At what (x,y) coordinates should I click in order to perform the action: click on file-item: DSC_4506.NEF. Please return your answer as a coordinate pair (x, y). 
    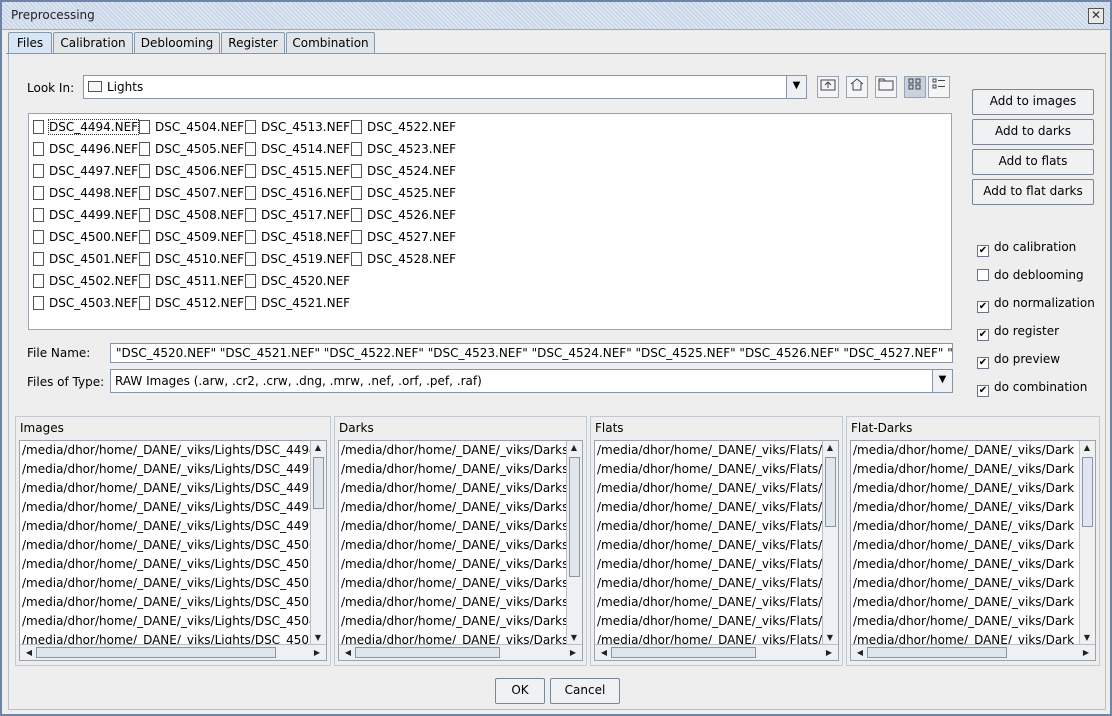
    Looking at the image, I should click on (190, 171).